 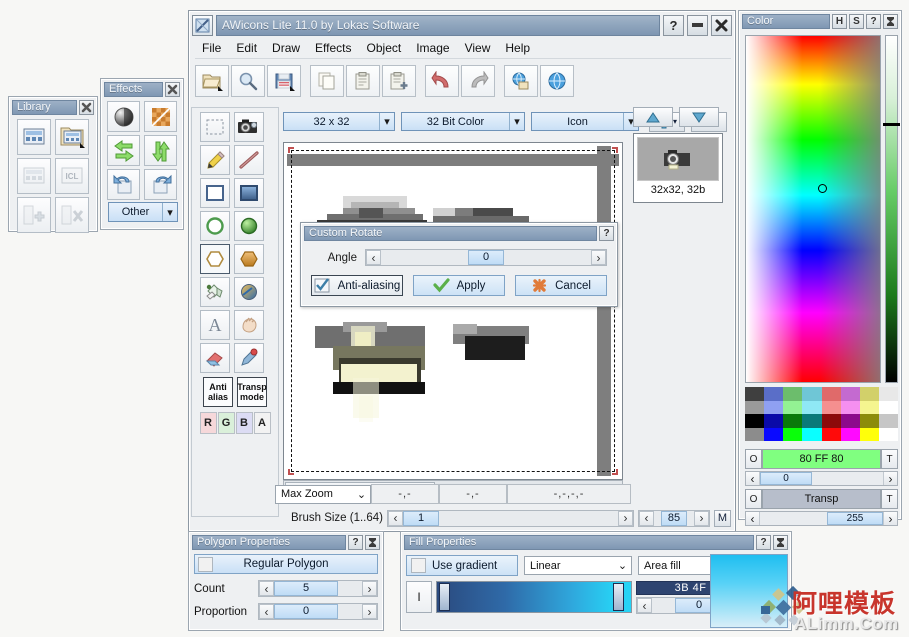 I want to click on foreground-alpha-value: 0, so click(x=786, y=478).